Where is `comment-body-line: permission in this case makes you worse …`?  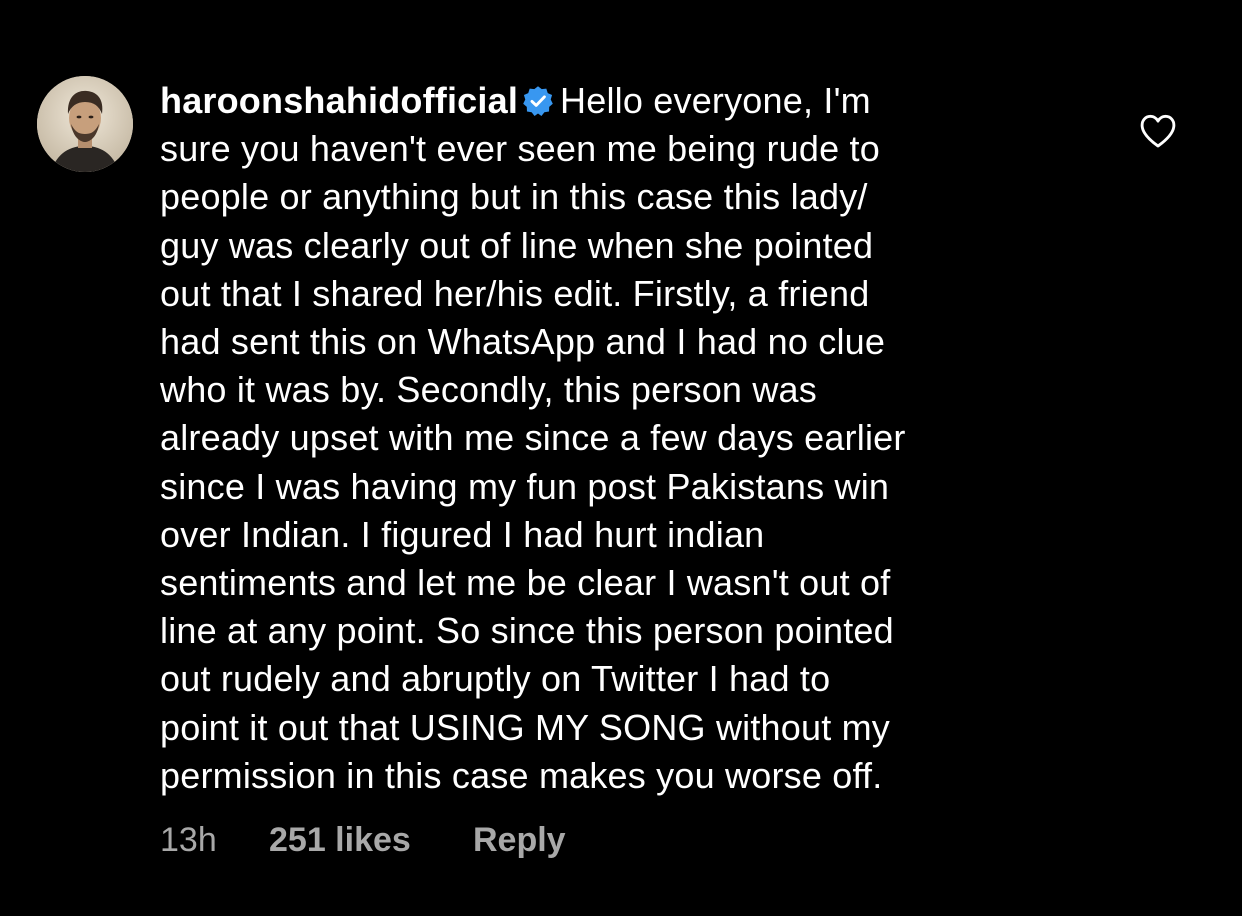
comment-body-line: permission in this case makes you worse … is located at coordinates (521, 775).